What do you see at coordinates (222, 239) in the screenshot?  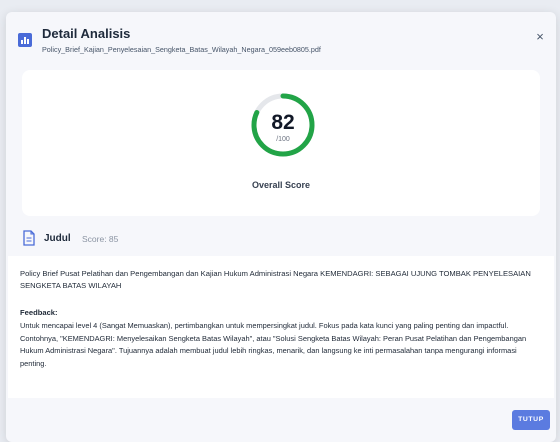 I see `section-header: Judul Score: 85` at bounding box center [222, 239].